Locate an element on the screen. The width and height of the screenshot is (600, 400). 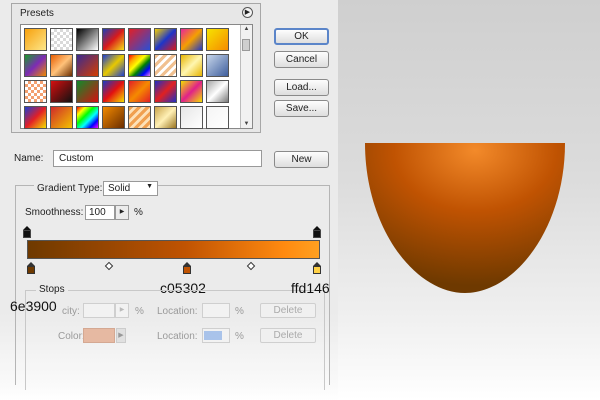
bowl-preview is located at coordinates (465, 218).